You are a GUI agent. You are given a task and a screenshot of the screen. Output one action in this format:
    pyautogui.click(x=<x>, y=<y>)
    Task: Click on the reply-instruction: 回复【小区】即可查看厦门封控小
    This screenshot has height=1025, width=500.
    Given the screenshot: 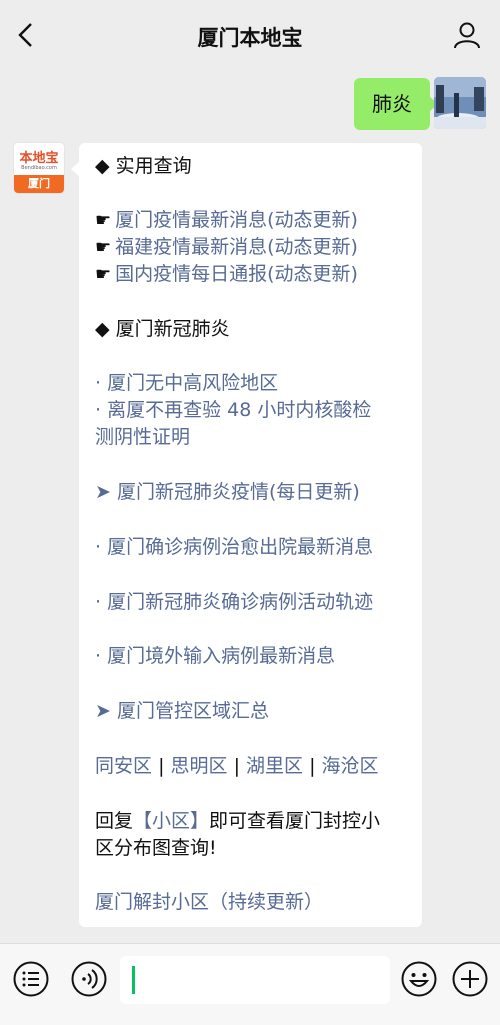 What is the action you would take?
    pyautogui.click(x=237, y=821)
    